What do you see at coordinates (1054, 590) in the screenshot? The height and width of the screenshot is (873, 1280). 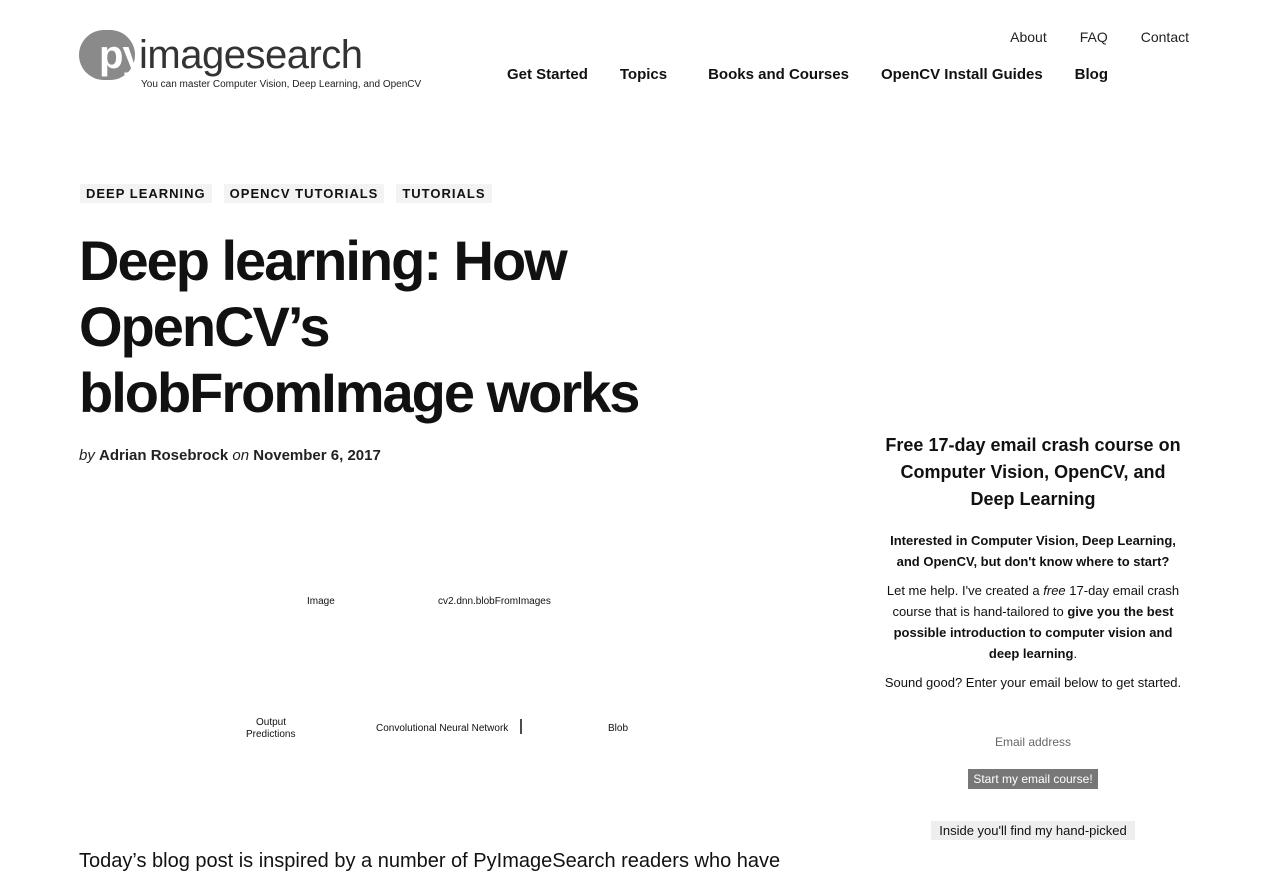 I see `pitch-free: free` at bounding box center [1054, 590].